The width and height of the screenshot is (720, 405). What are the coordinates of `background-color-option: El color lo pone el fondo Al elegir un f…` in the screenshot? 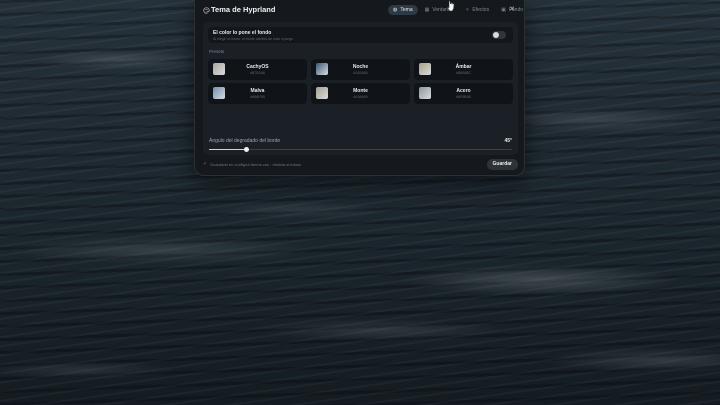 It's located at (360, 35).